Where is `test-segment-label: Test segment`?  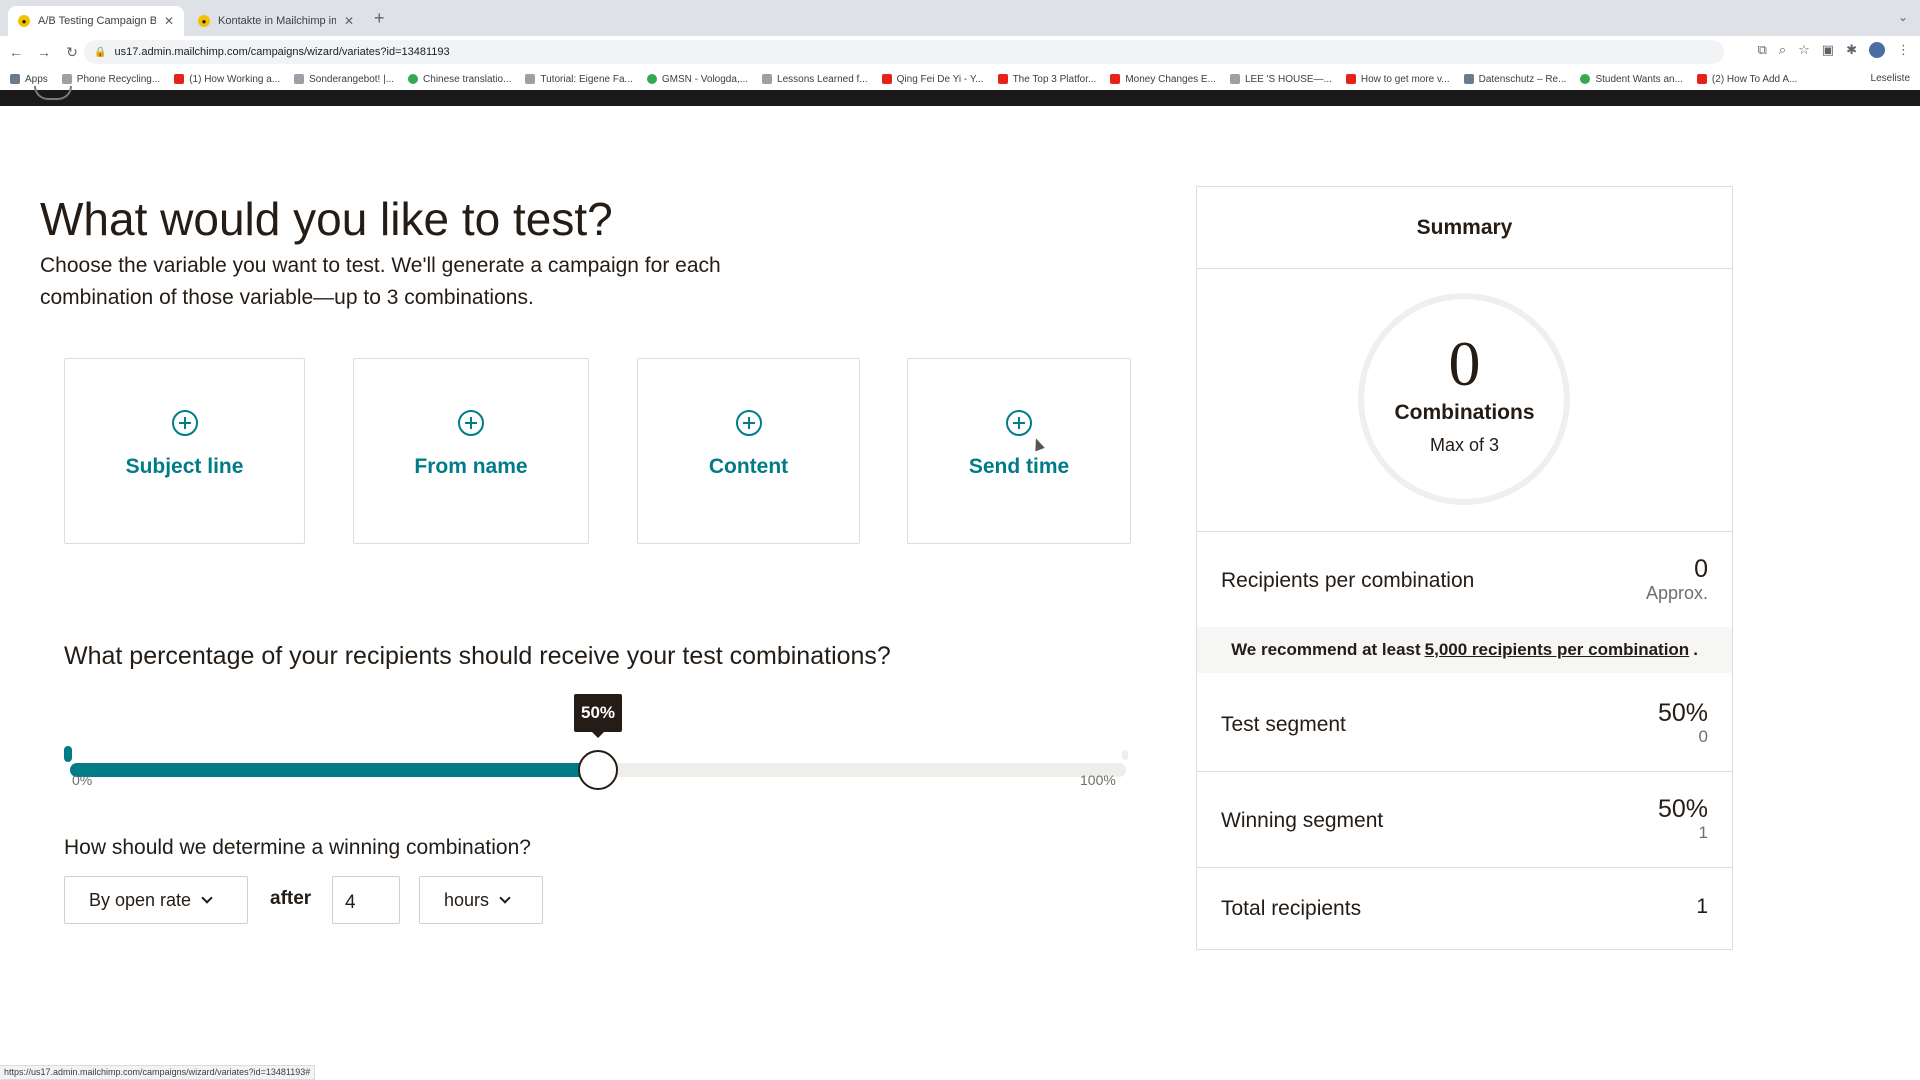
test-segment-label: Test segment is located at coordinates (1283, 724).